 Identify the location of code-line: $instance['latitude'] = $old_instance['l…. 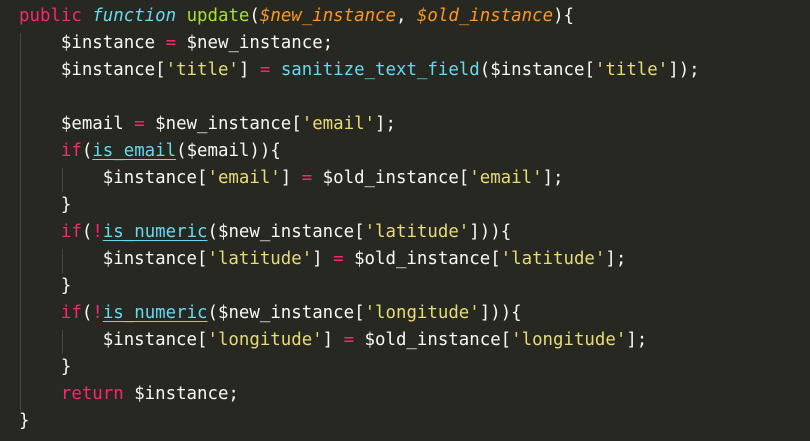
(323, 259).